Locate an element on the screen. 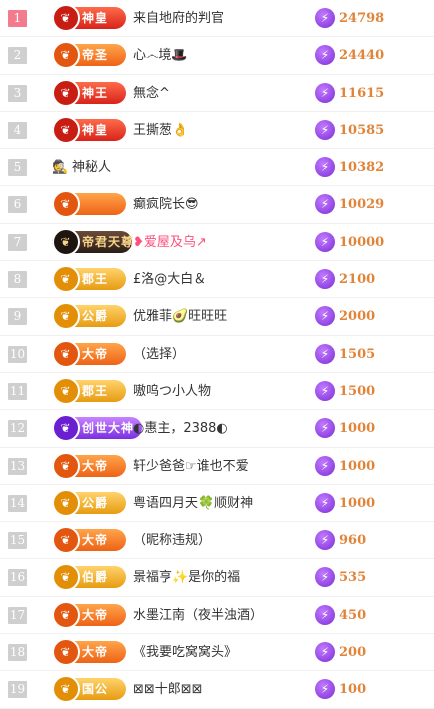 The width and height of the screenshot is (434, 709). user-score: 10000 is located at coordinates (362, 242).